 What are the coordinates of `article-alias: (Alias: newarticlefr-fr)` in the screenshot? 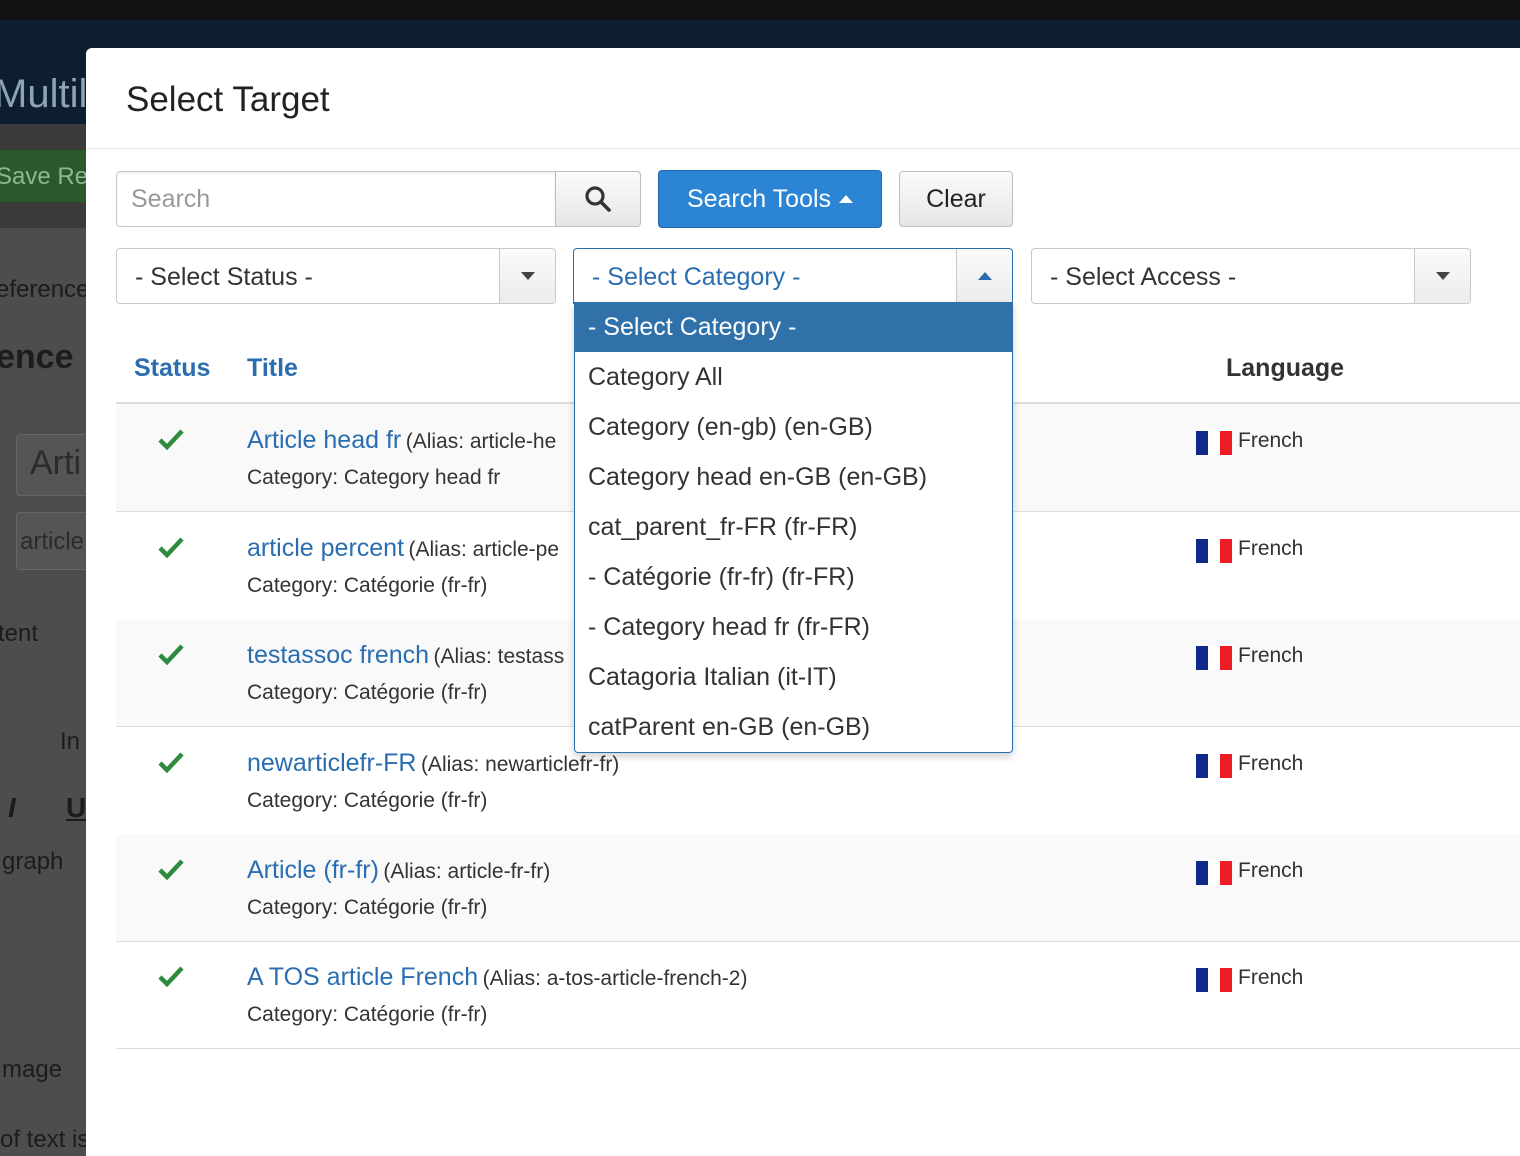 It's located at (520, 764).